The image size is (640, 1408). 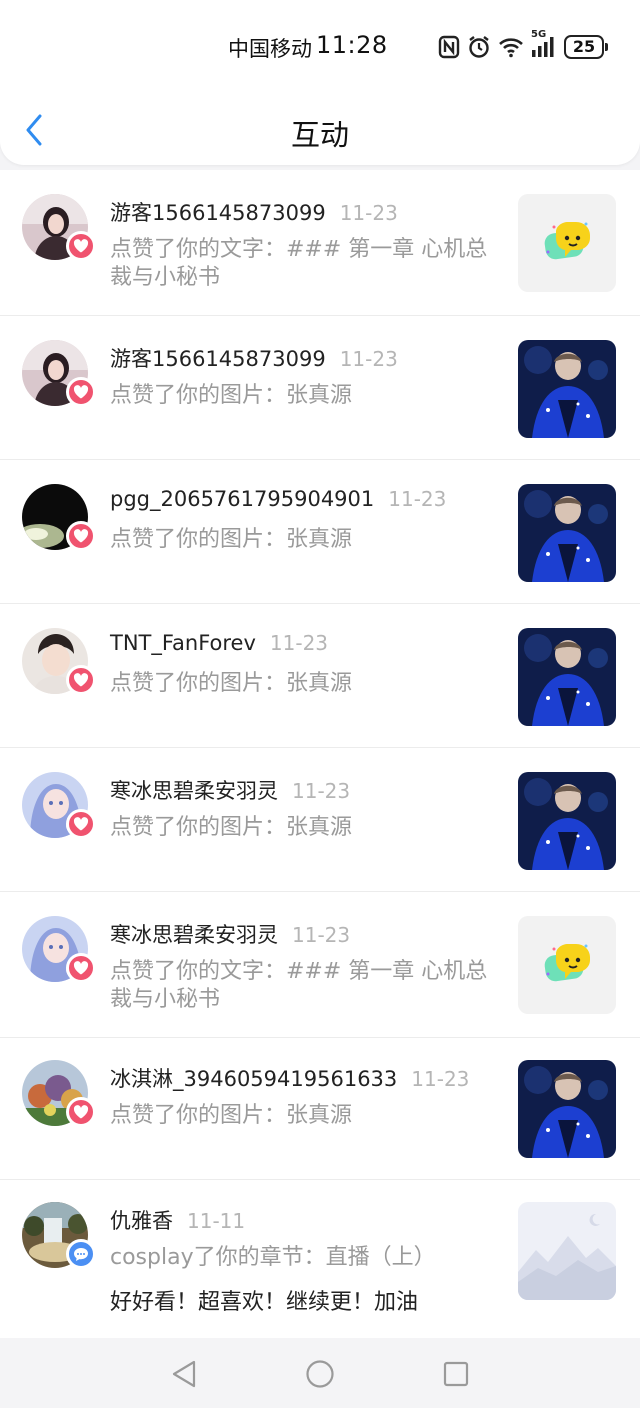 I want to click on page-title: 互动, so click(x=319, y=135).